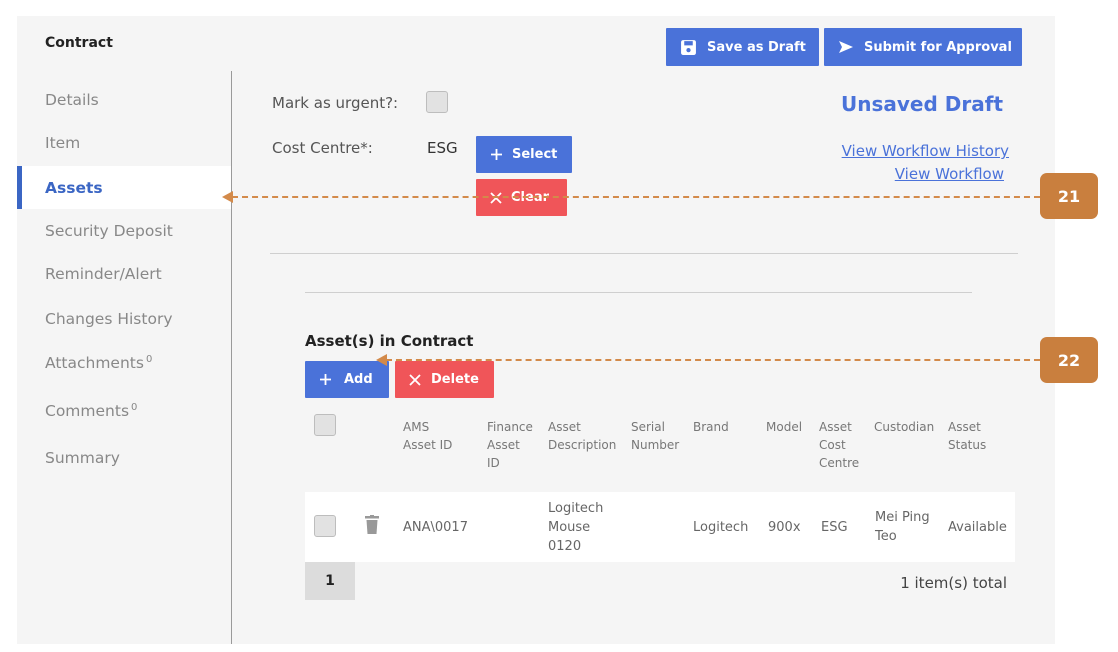 The width and height of the screenshot is (1118, 652). What do you see at coordinates (63, 142) in the screenshot?
I see `sidebar-item-label: Item` at bounding box center [63, 142].